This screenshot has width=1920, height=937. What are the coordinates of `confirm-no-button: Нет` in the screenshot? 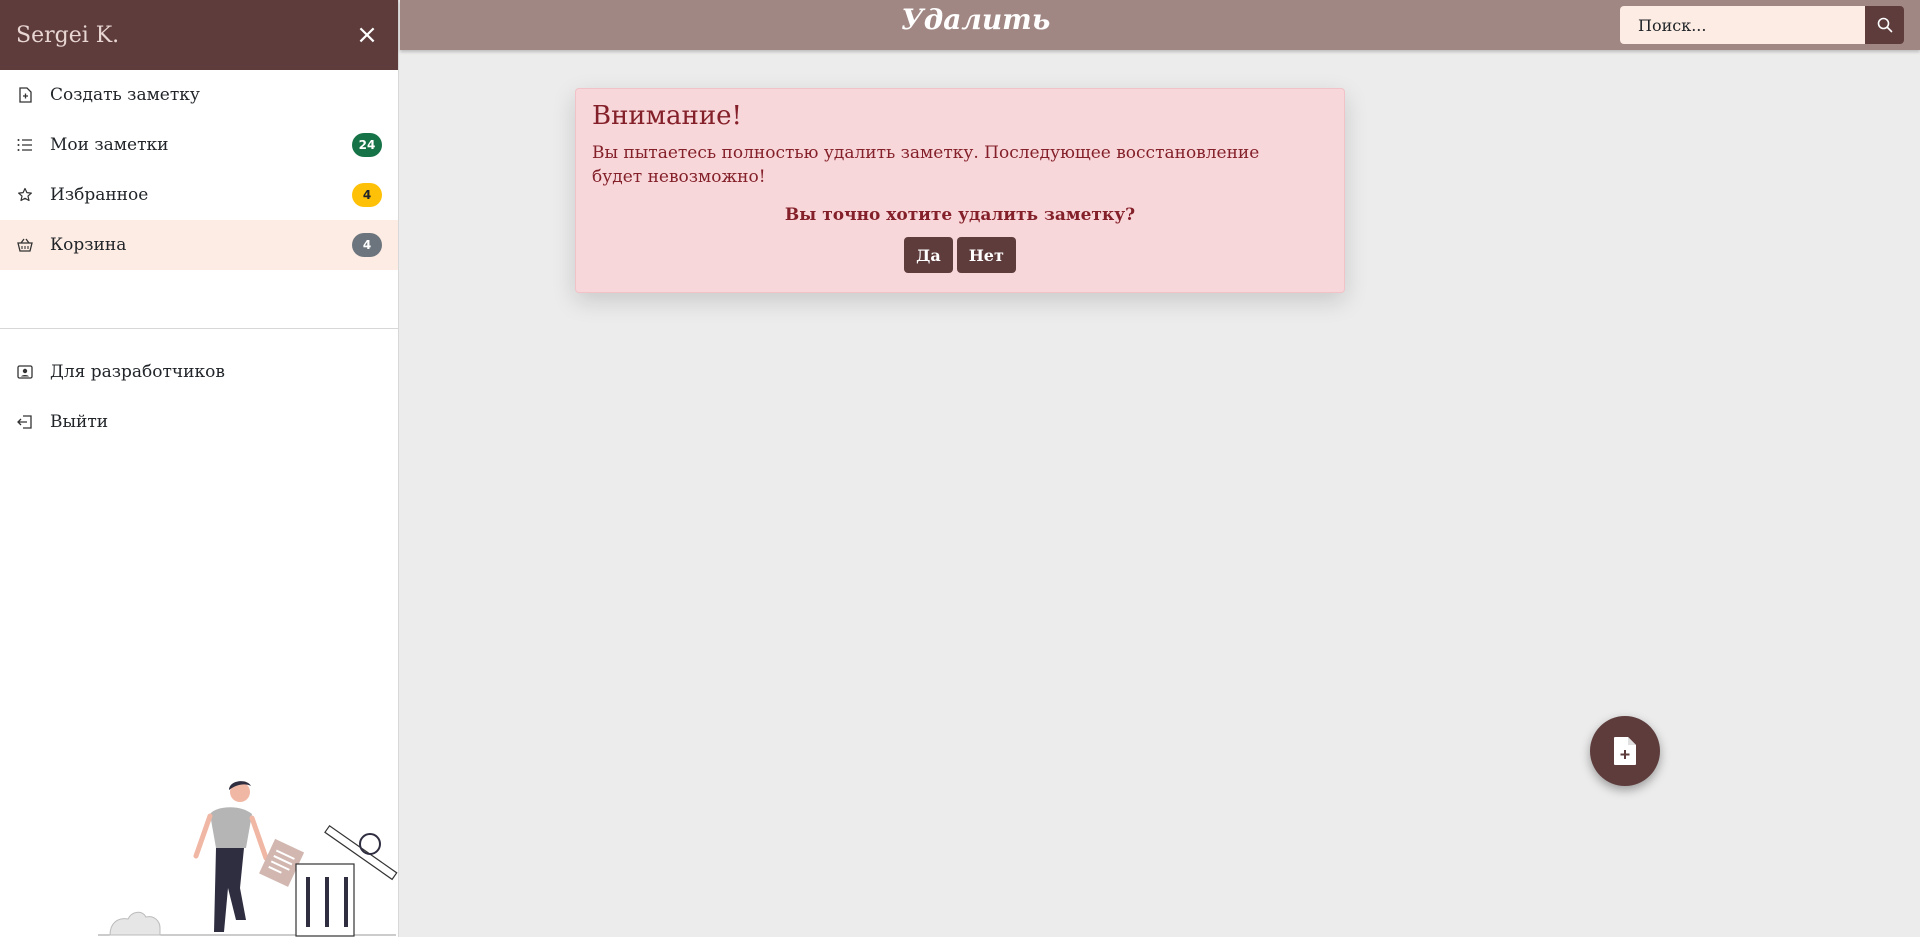 It's located at (986, 255).